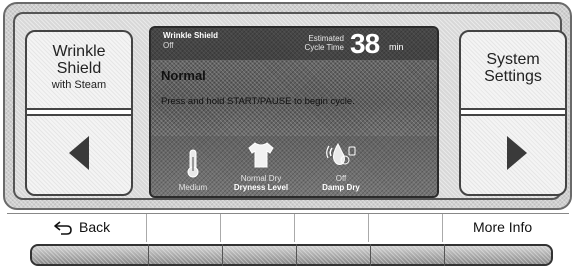  I want to click on cycle-time-value: 38, so click(365, 43).